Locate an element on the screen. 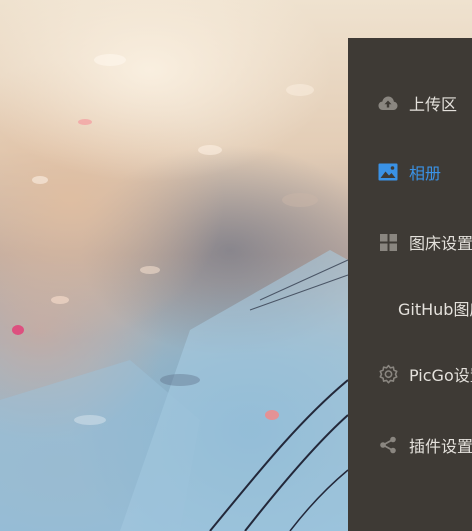  cloud-upload-icon is located at coordinates (388, 103).